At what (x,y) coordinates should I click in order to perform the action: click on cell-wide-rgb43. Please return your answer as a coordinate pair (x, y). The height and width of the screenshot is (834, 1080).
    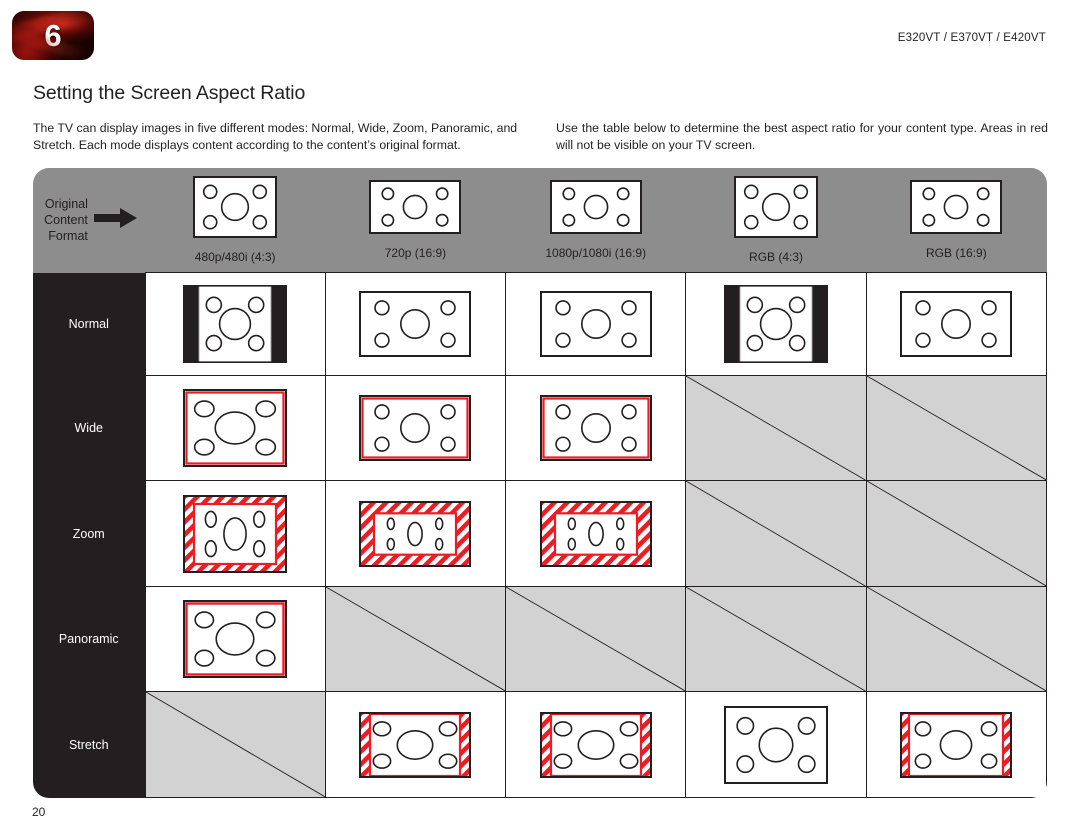
    Looking at the image, I should click on (776, 428).